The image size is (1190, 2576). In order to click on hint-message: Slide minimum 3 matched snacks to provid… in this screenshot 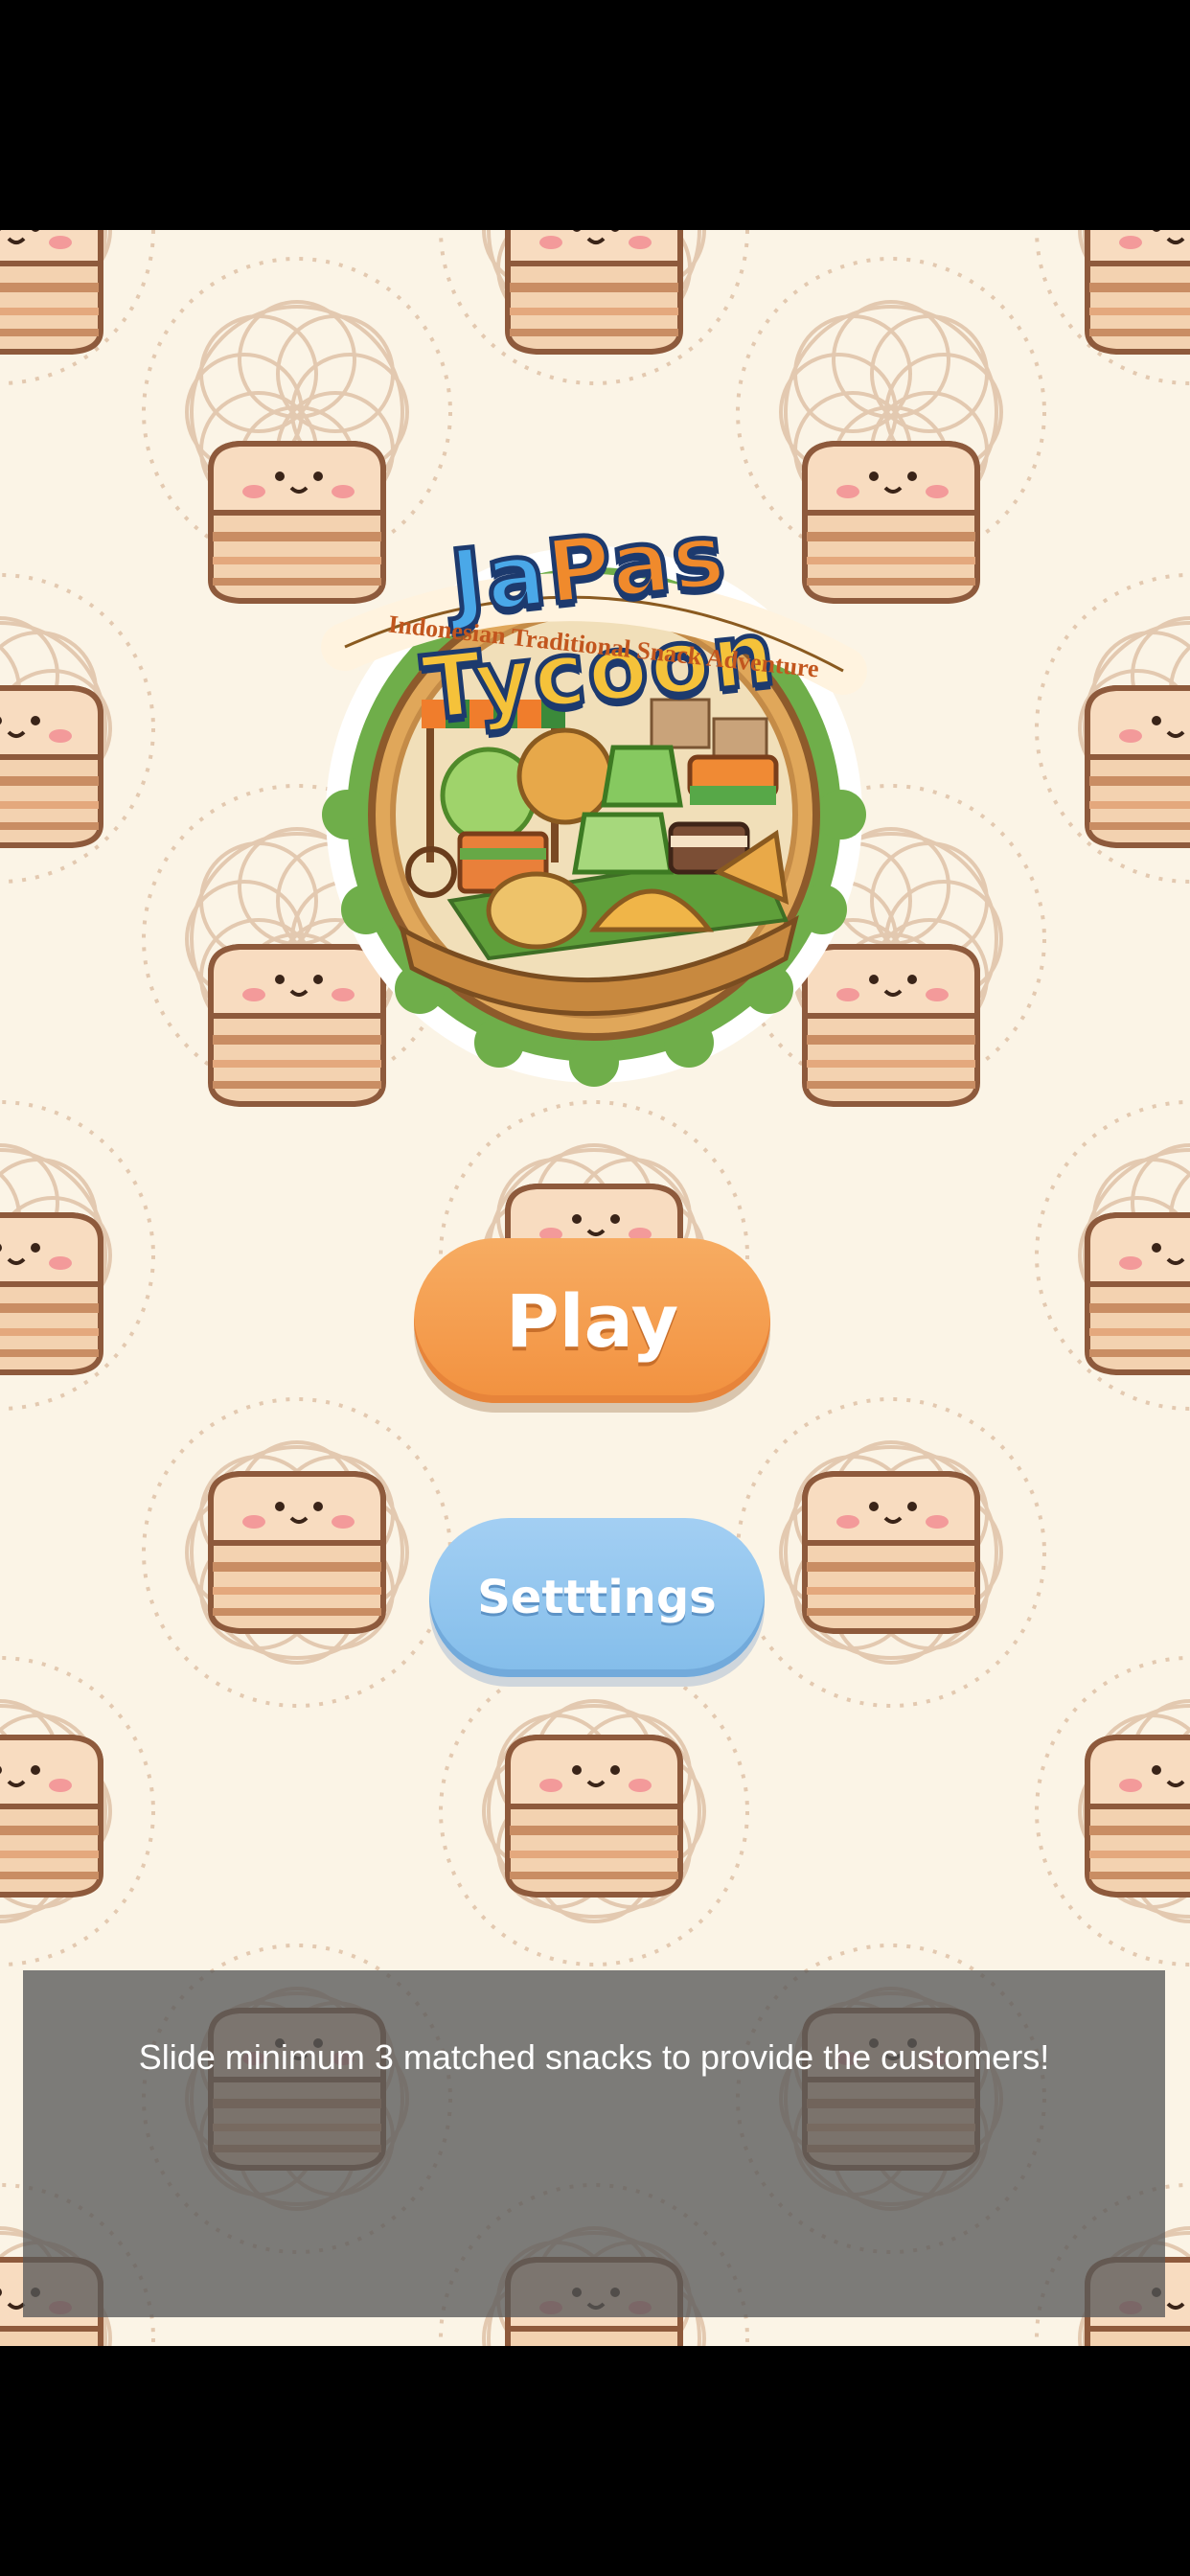, I will do `click(594, 2057)`.